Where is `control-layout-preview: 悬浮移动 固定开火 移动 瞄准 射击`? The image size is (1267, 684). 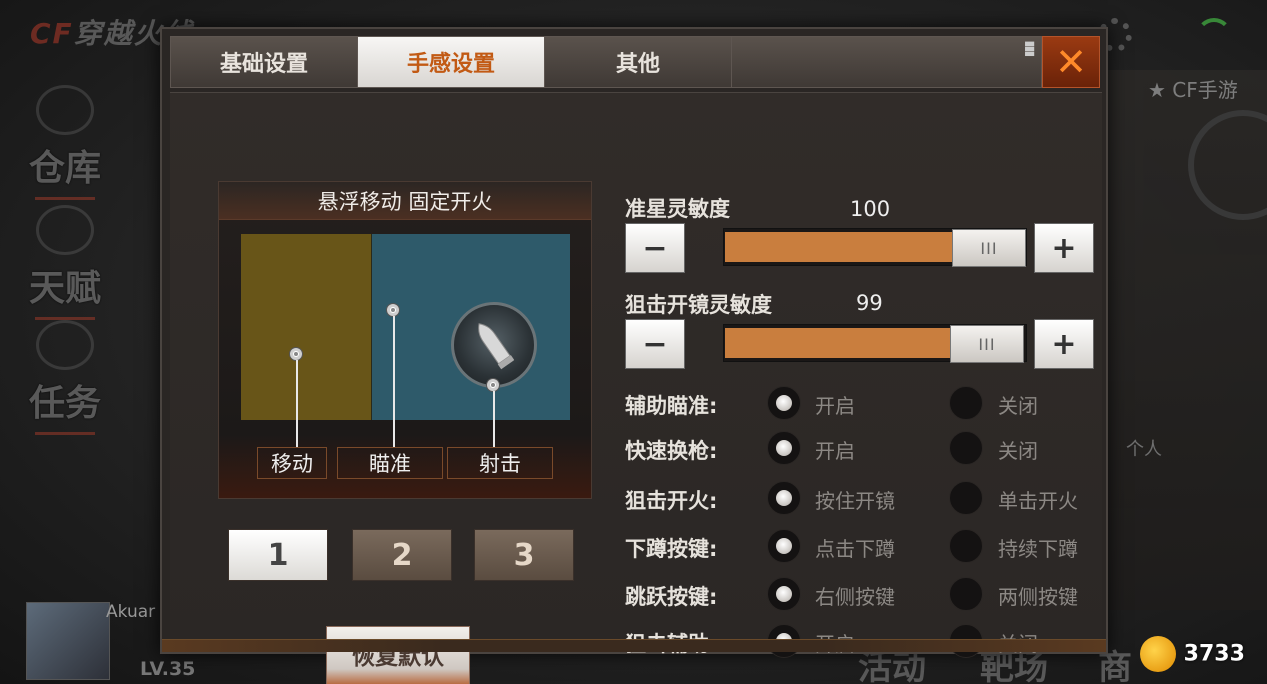 control-layout-preview: 悬浮移动 固定开火 移动 瞄准 射击 is located at coordinates (405, 340).